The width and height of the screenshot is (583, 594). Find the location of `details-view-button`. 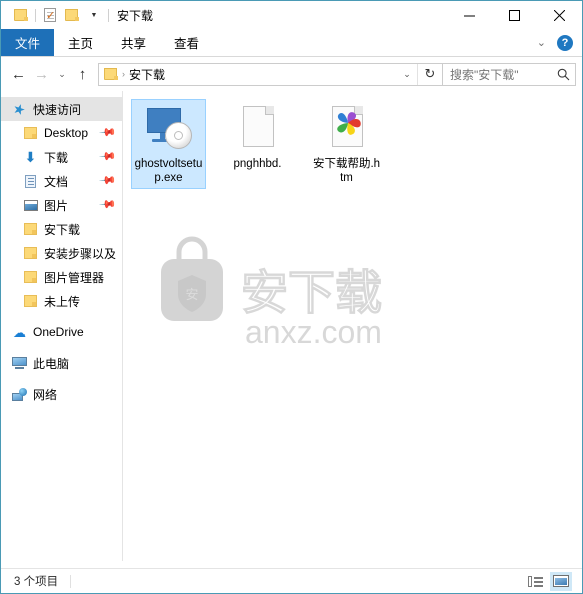

details-view-button is located at coordinates (535, 581).